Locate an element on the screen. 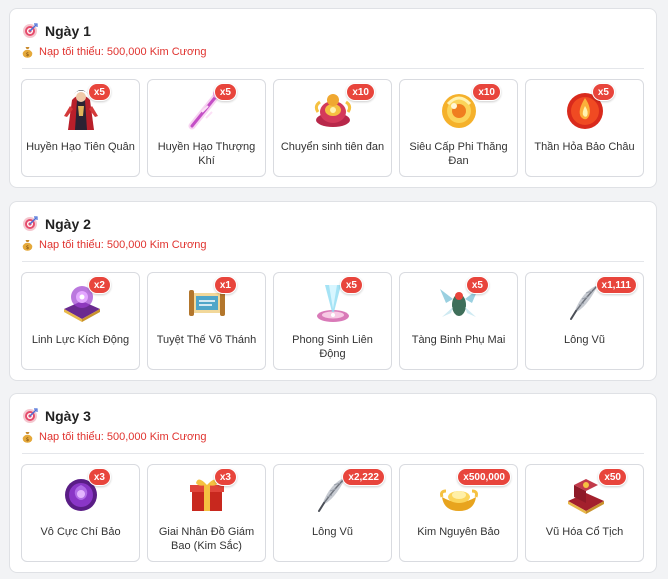  item-name: Tuyệt Thế Võ Thánh is located at coordinates (206, 340).